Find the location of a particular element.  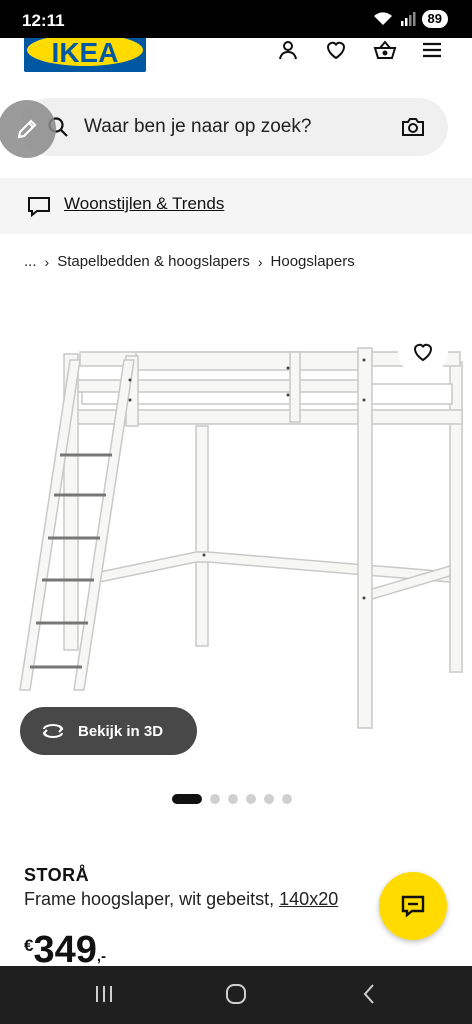

breadcrumb-item: Stapelbedden & hoogslapers is located at coordinates (153, 261).